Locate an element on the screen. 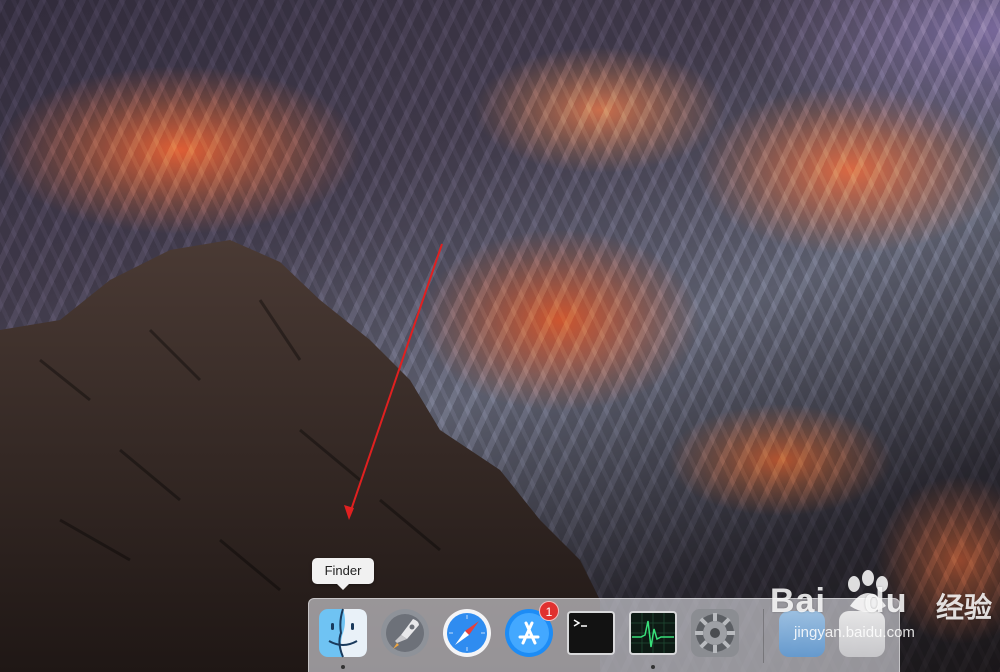 Image resolution: width=1000 pixels, height=672 pixels. baidu-watermark: Bai du 经验 jingyan.baidu.com is located at coordinates (883, 616).